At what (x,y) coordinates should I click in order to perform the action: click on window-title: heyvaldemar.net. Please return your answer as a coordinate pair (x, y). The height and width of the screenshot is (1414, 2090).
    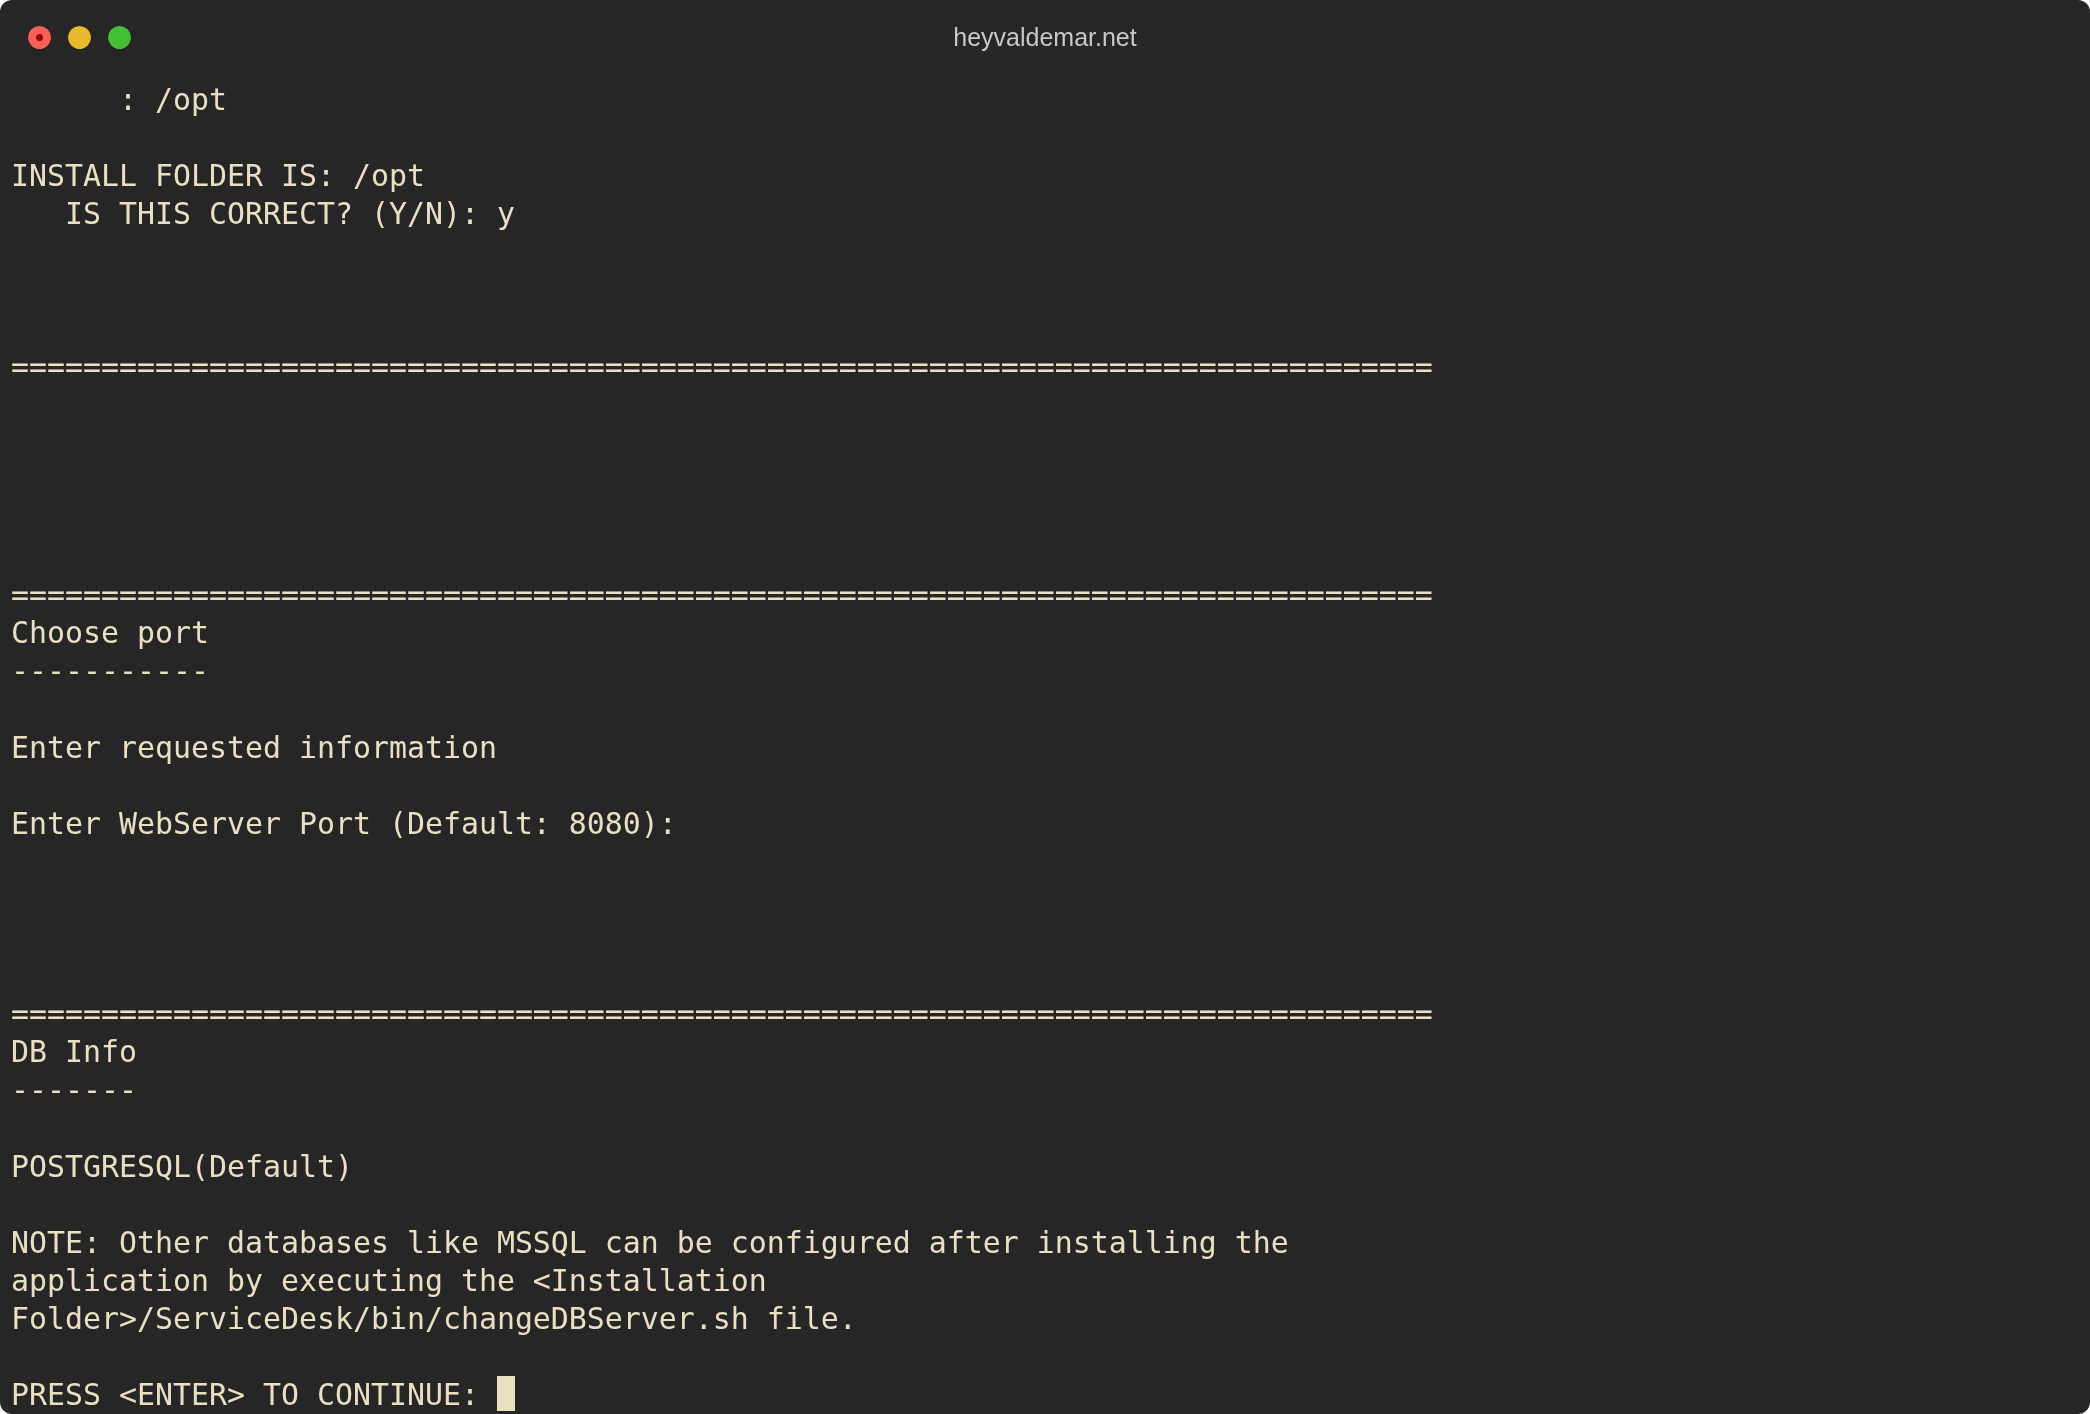
    Looking at the image, I should click on (1045, 37).